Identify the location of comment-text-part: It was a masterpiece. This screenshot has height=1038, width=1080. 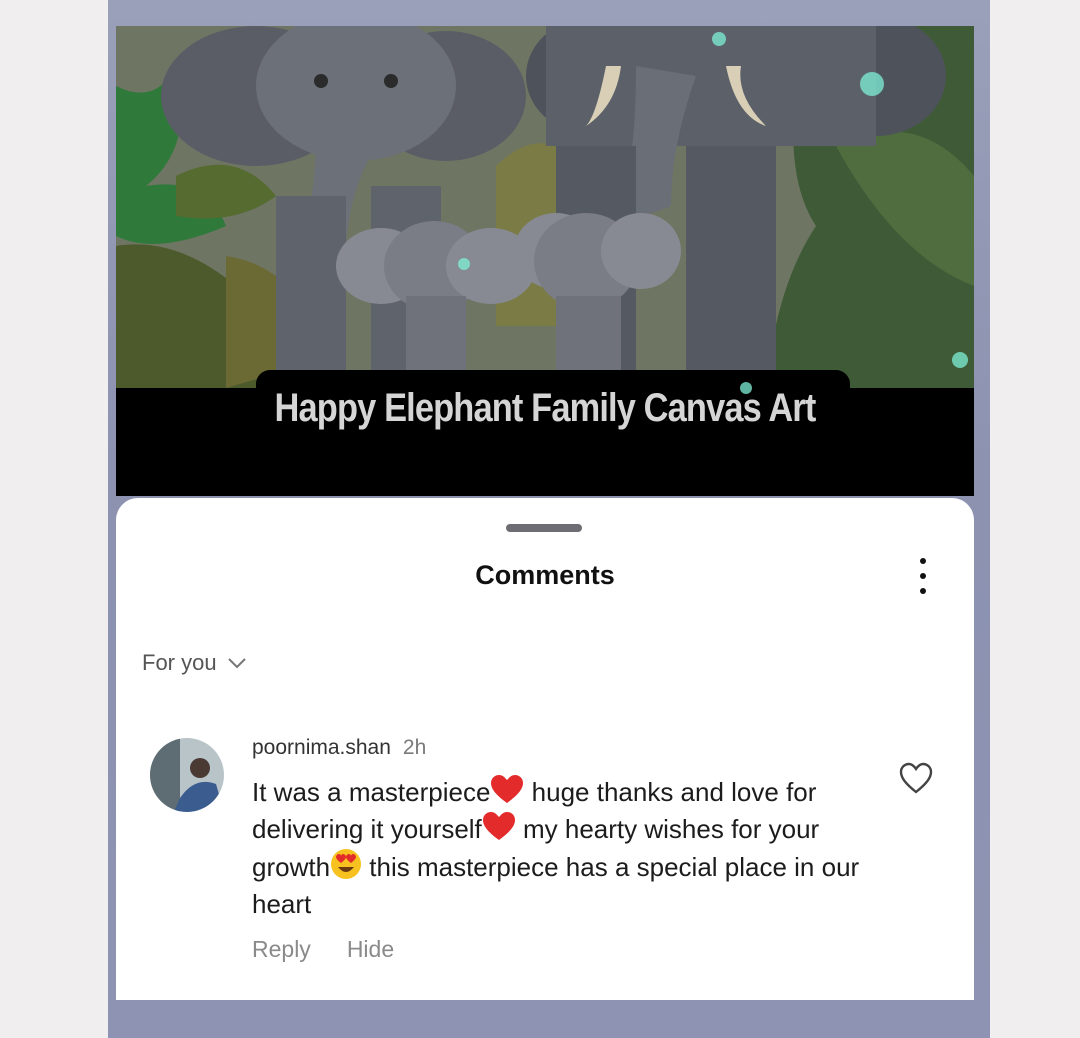
(371, 792).